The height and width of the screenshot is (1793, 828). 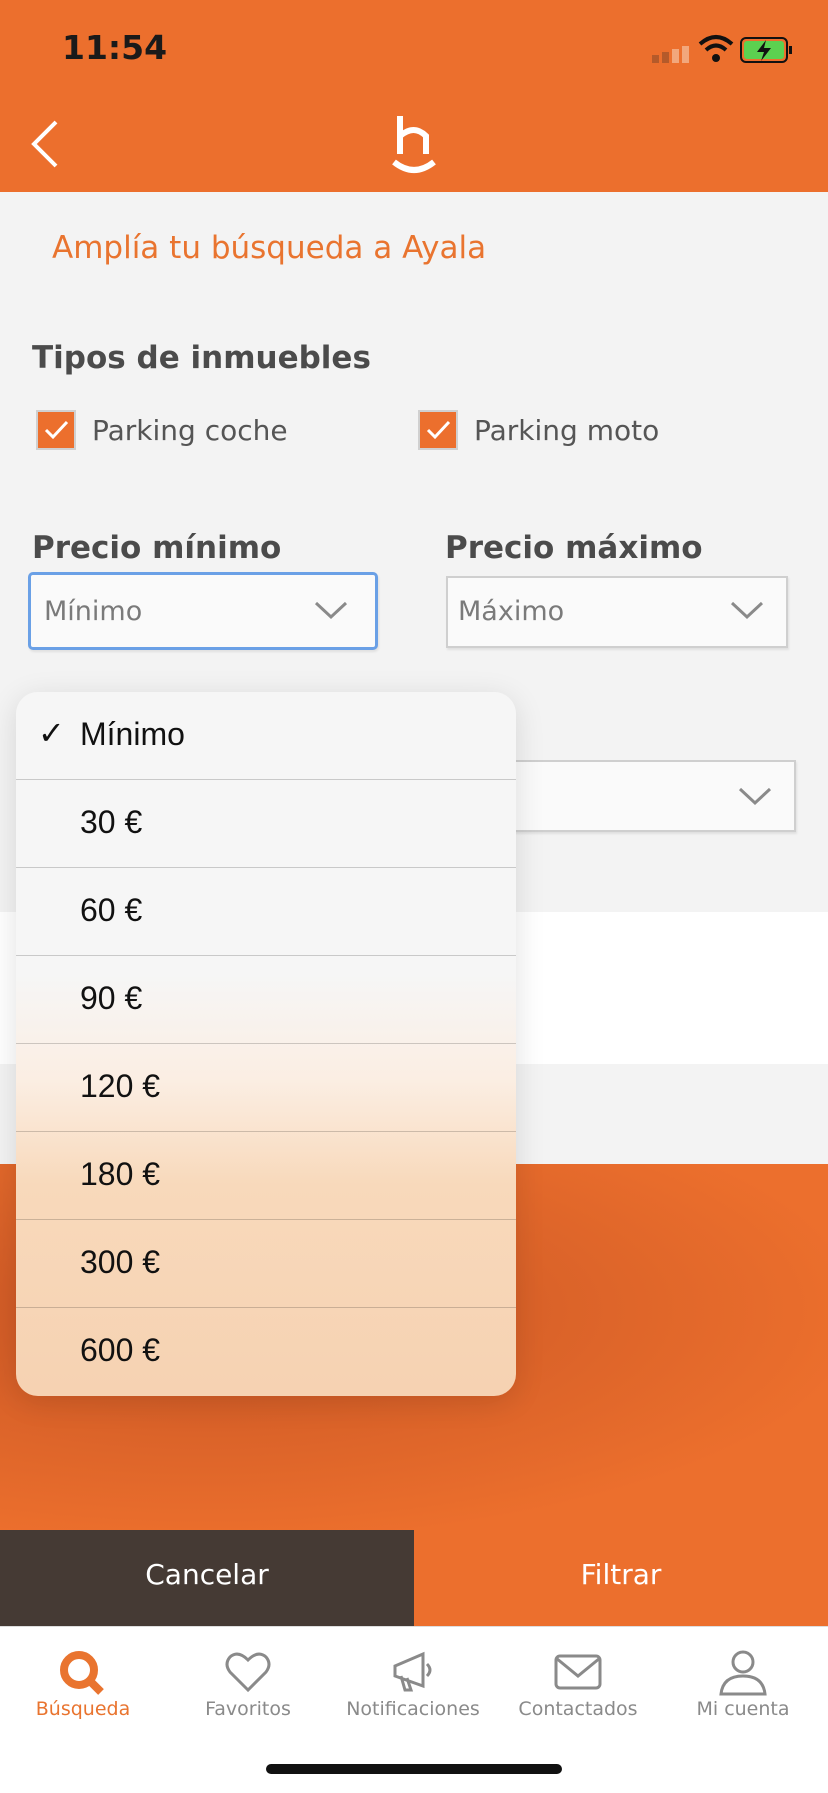 What do you see at coordinates (248, 1672) in the screenshot?
I see `heart-icon` at bounding box center [248, 1672].